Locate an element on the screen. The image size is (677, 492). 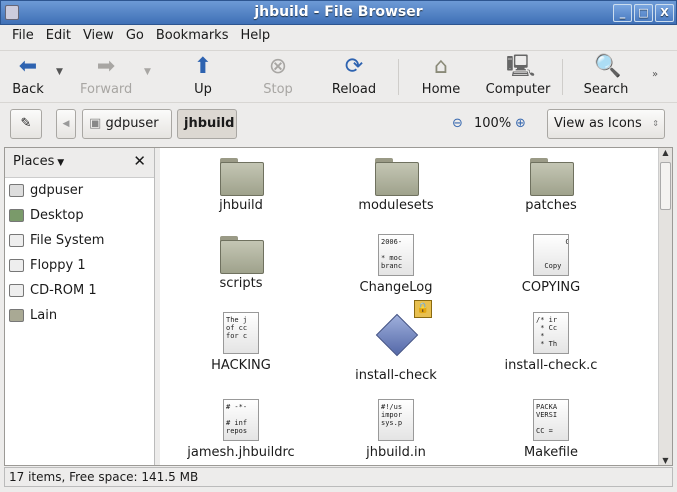
window-title: jhbuild - File Browser is located at coordinates (338, 12).